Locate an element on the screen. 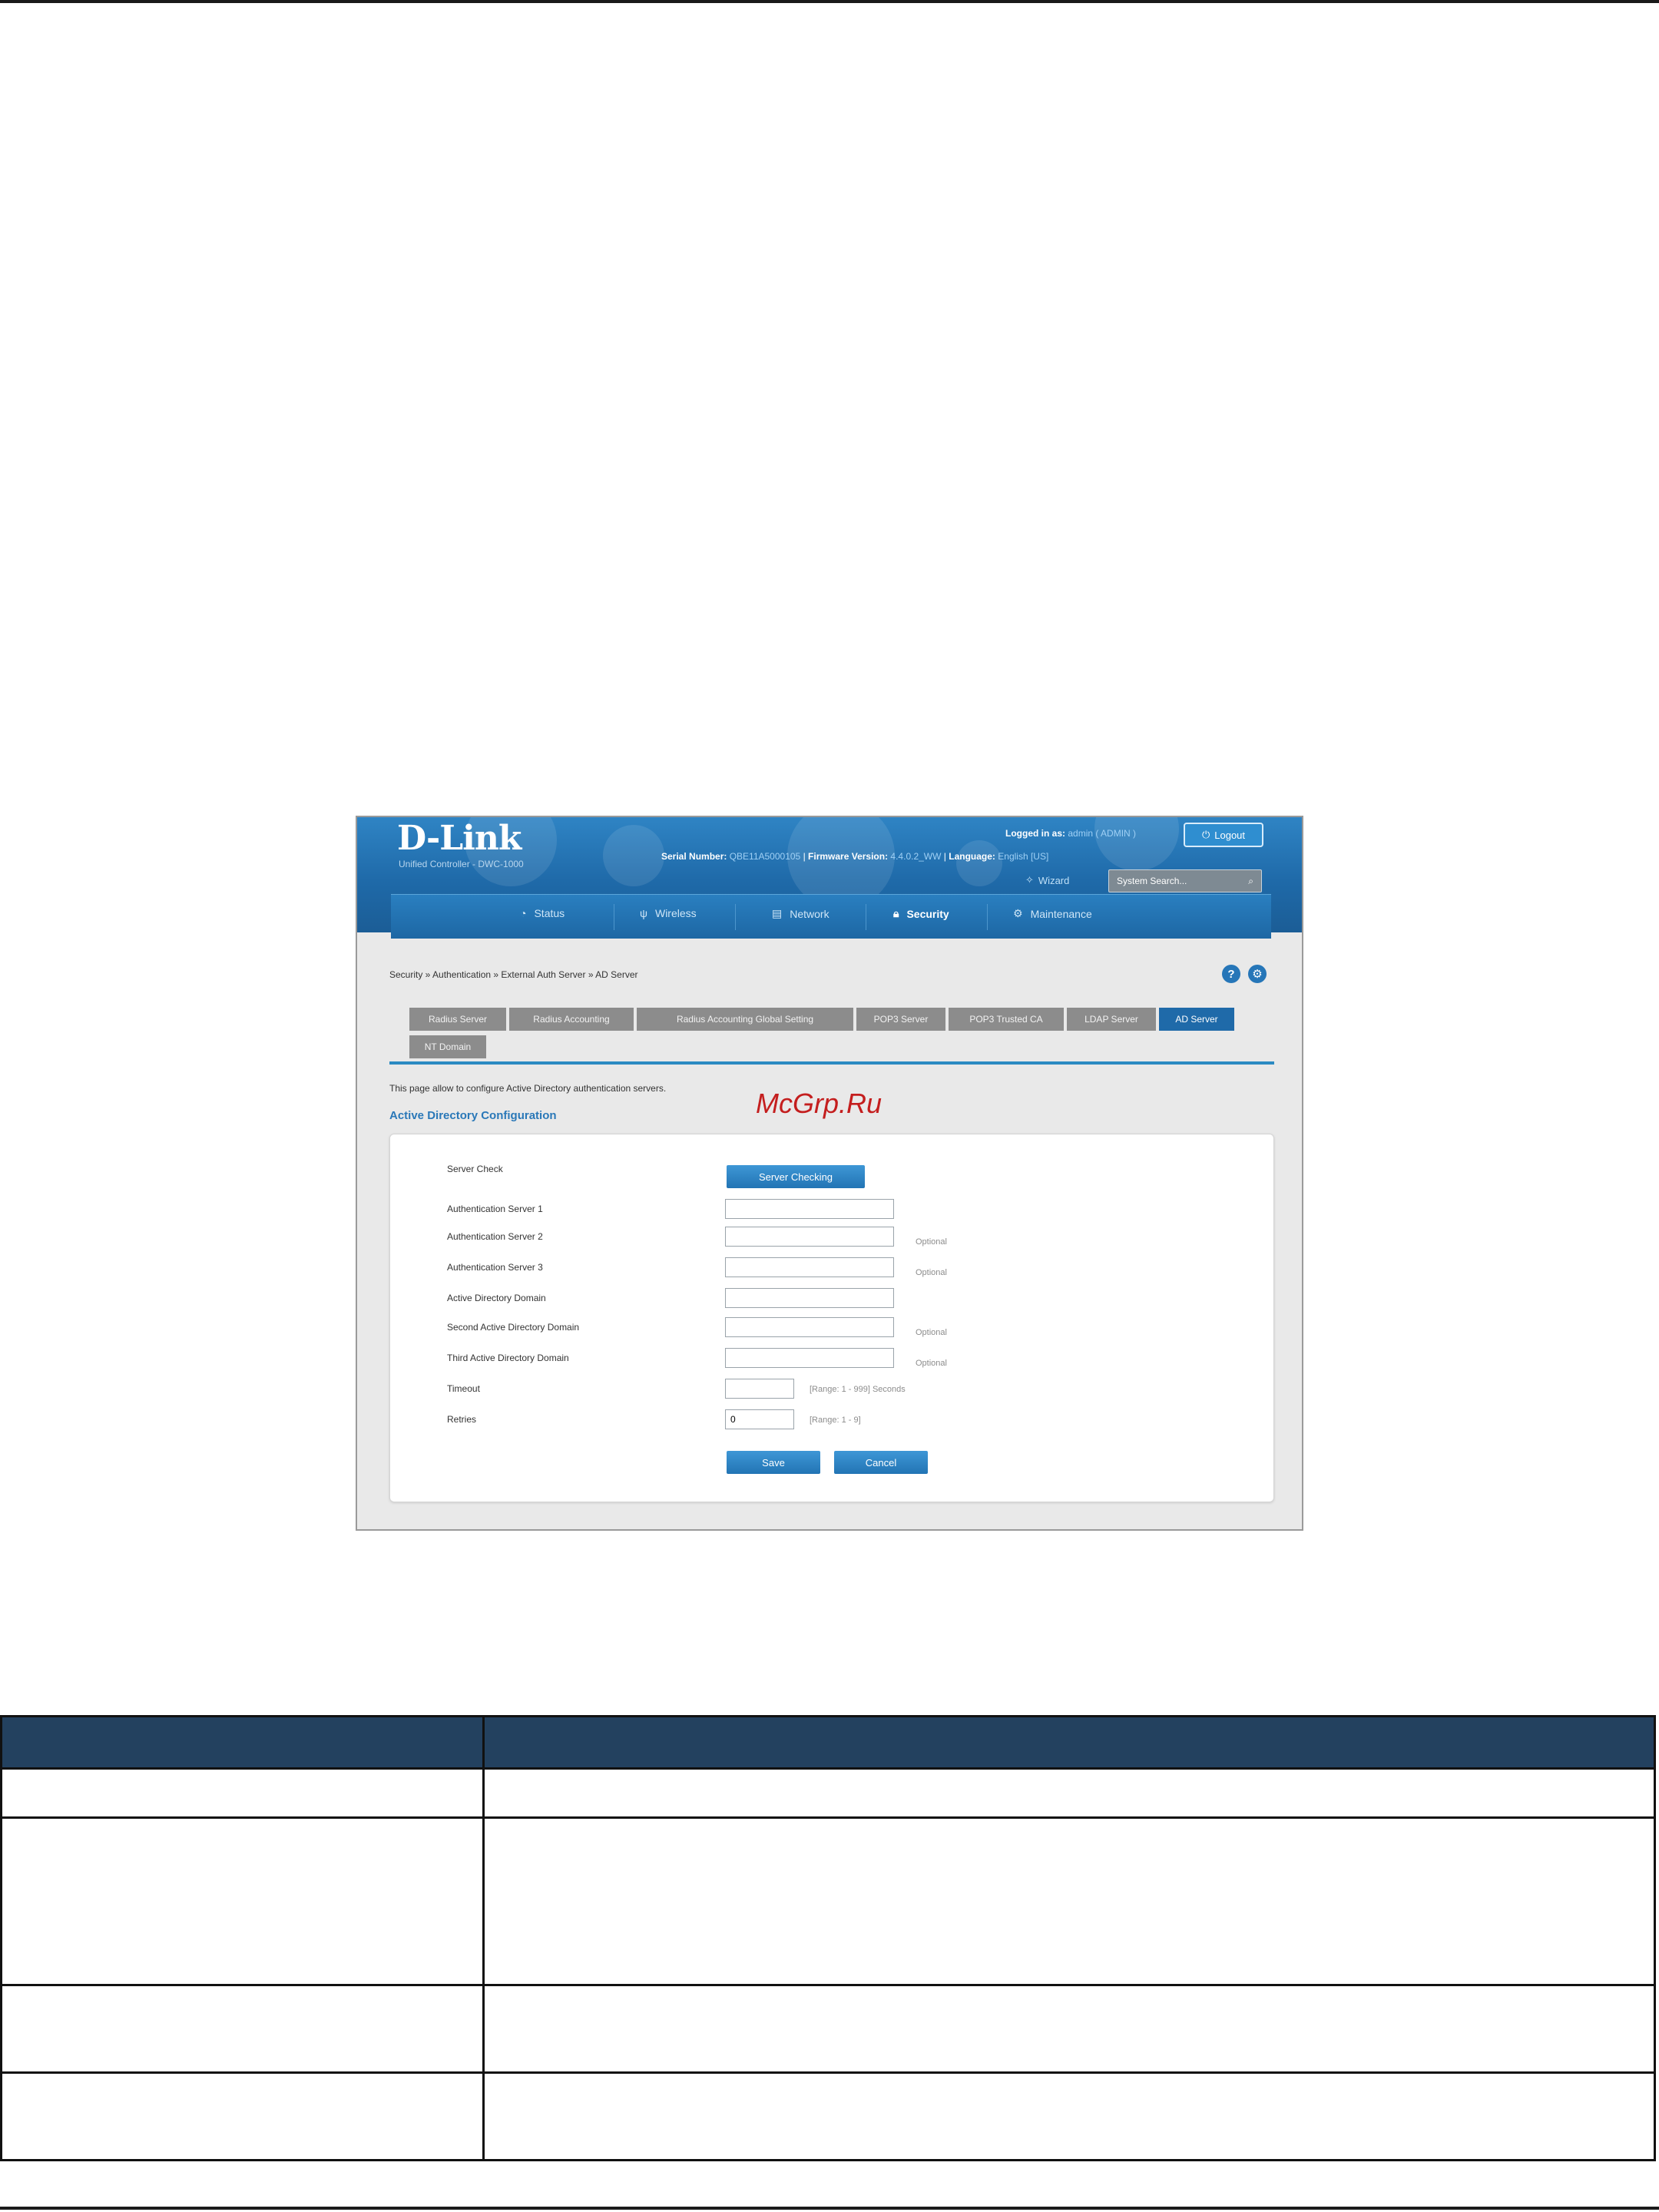 Image resolution: width=1659 pixels, height=2212 pixels. firmware-label: Firmware Version: is located at coordinates (849, 856).